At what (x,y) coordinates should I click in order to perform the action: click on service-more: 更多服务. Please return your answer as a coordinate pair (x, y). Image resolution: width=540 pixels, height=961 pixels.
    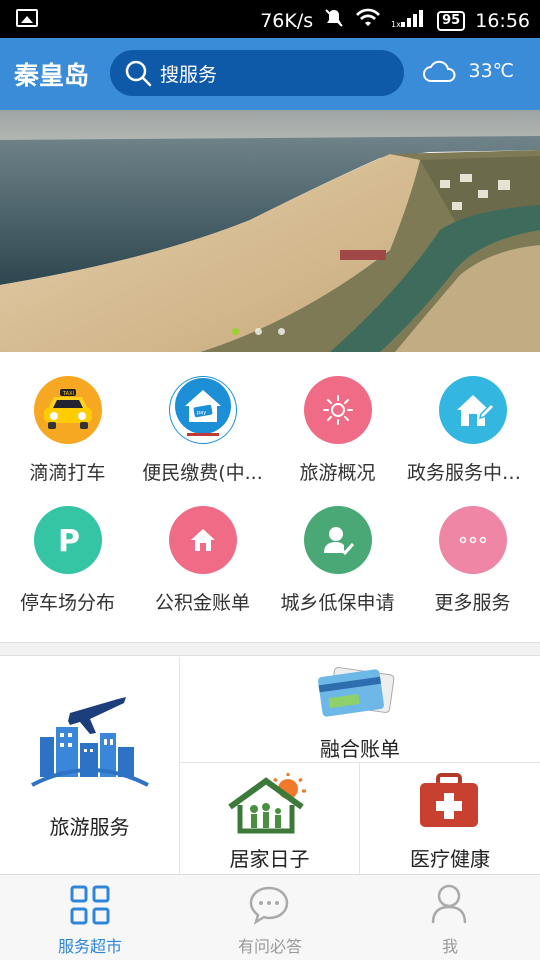
    Looking at the image, I should click on (472, 548).